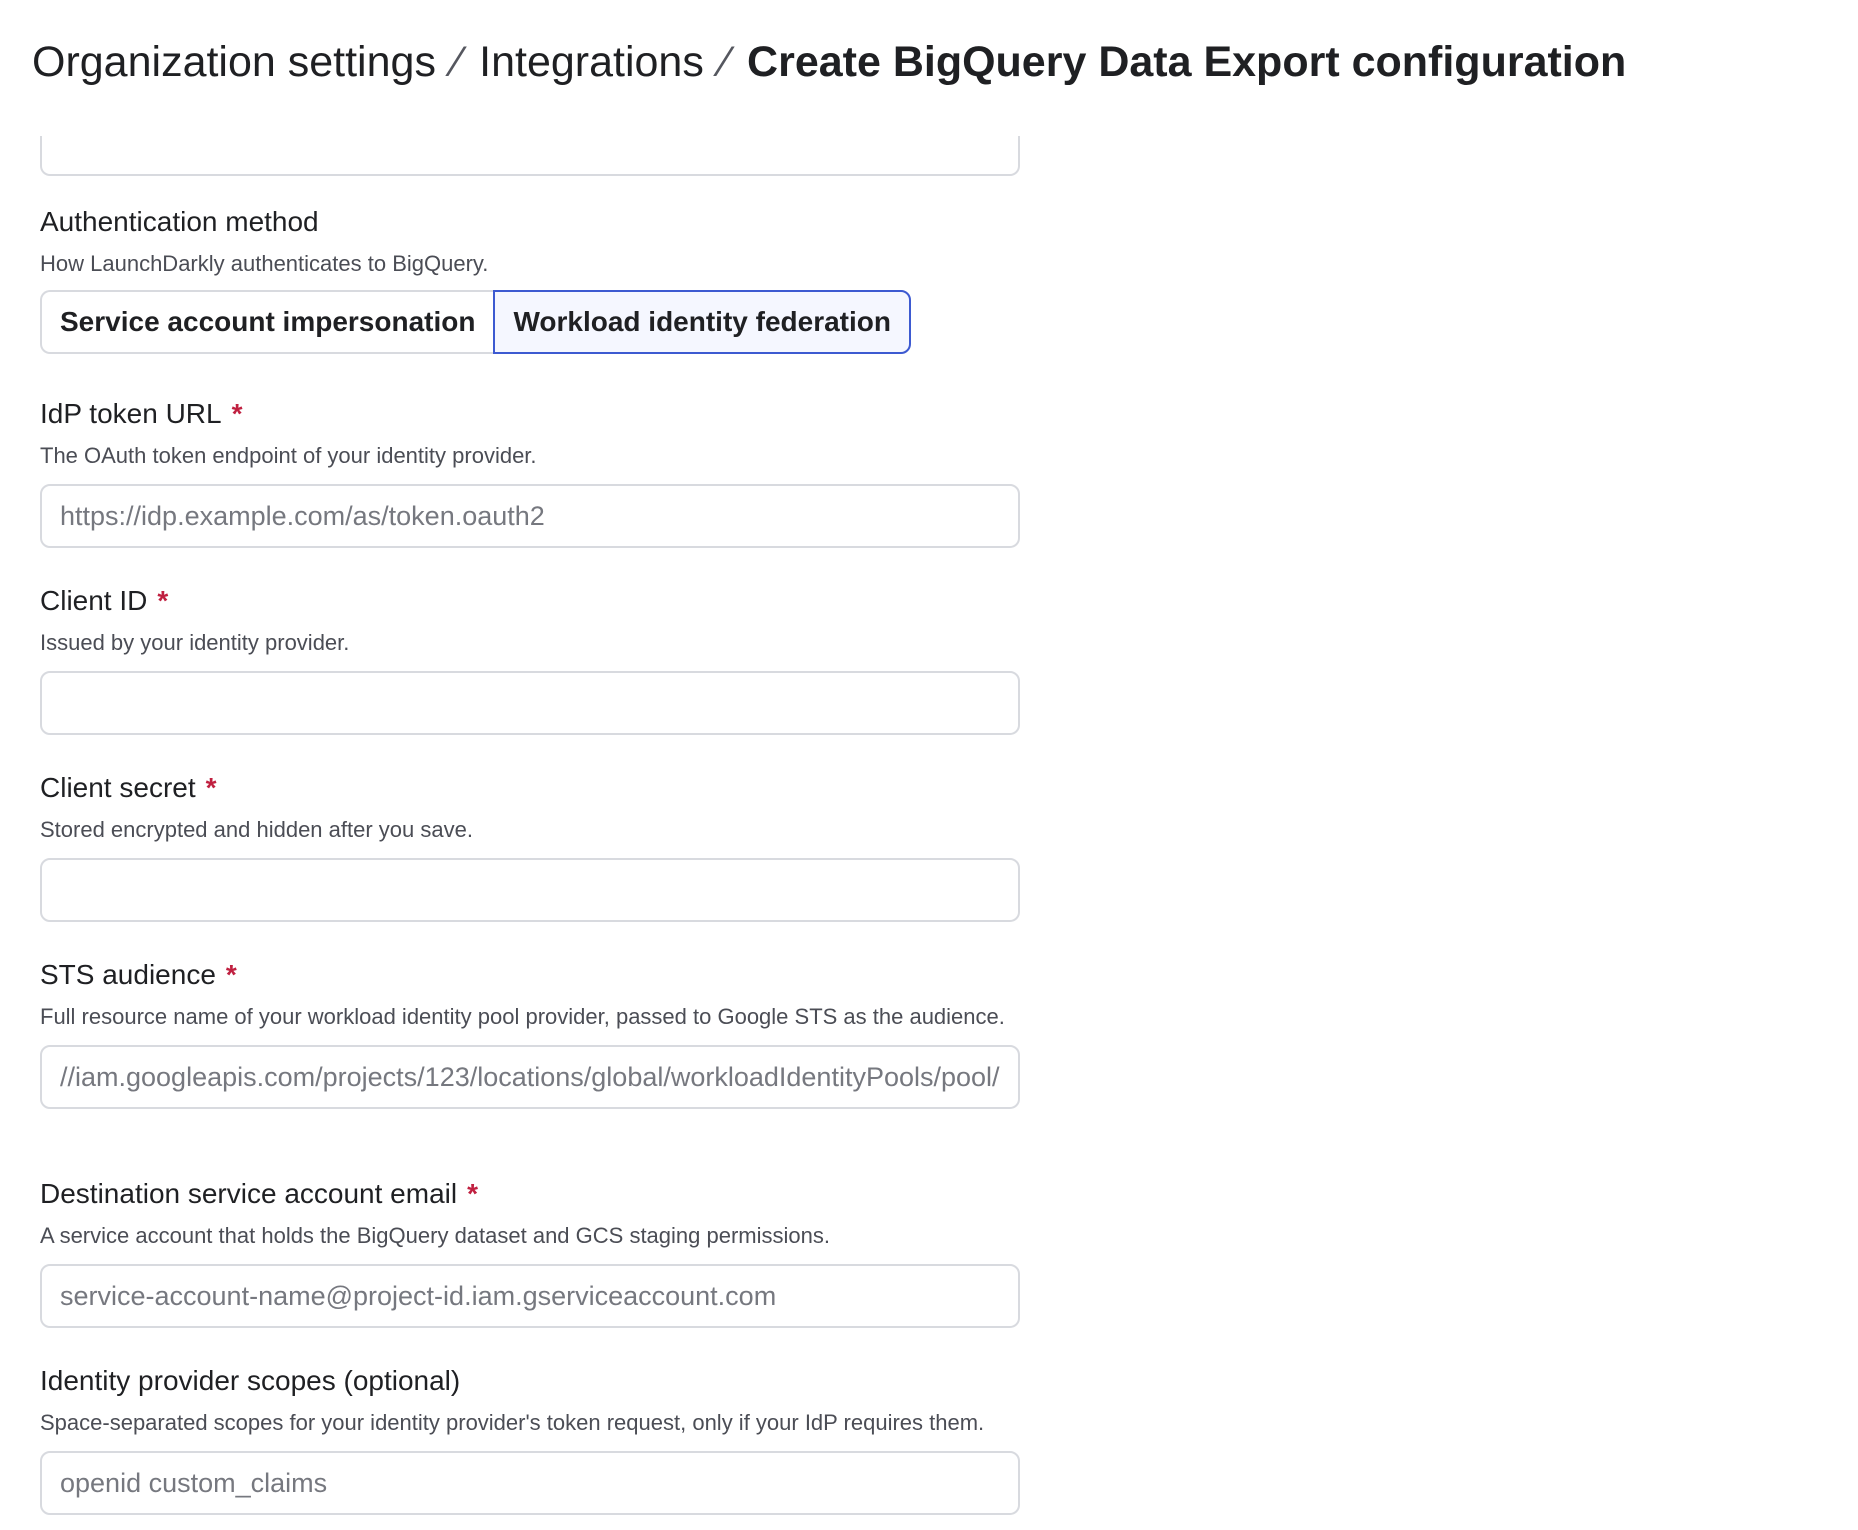 The image size is (1858, 1530). What do you see at coordinates (530, 1077) in the screenshot?
I see `sts-audience-input` at bounding box center [530, 1077].